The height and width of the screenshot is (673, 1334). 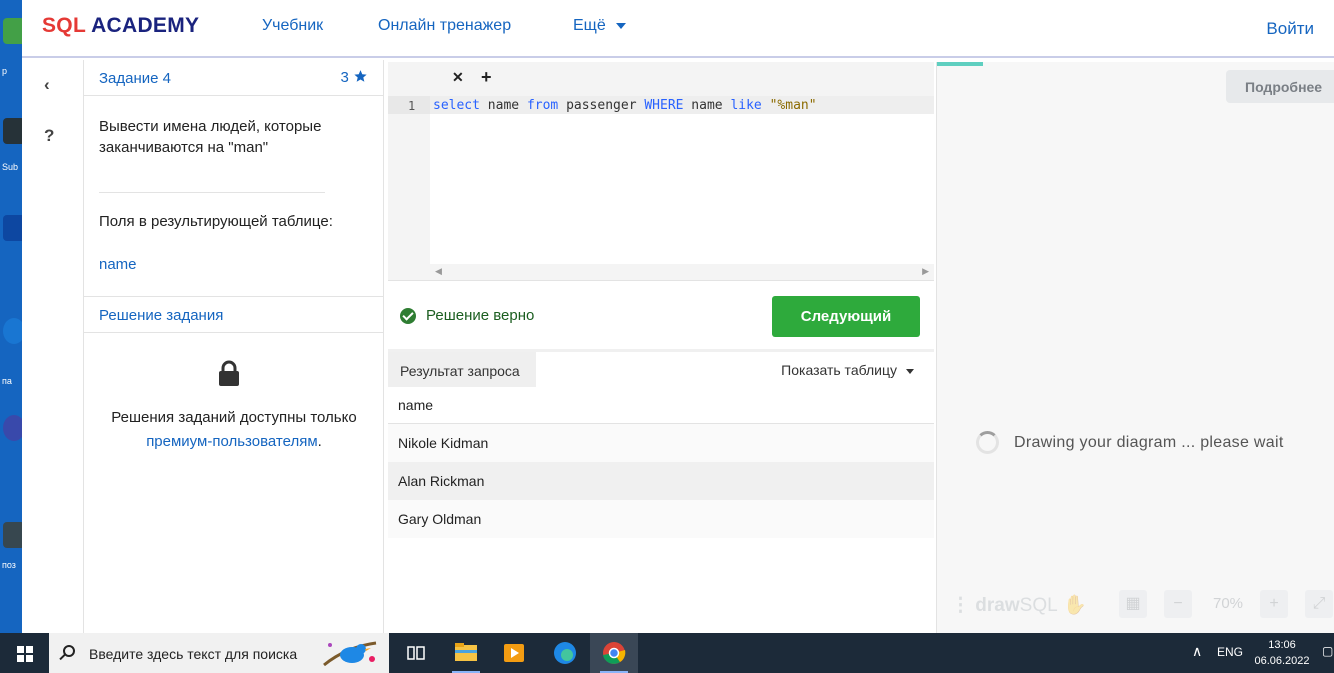 I want to click on tab-query-result-label: Результат запроса, so click(x=460, y=371).